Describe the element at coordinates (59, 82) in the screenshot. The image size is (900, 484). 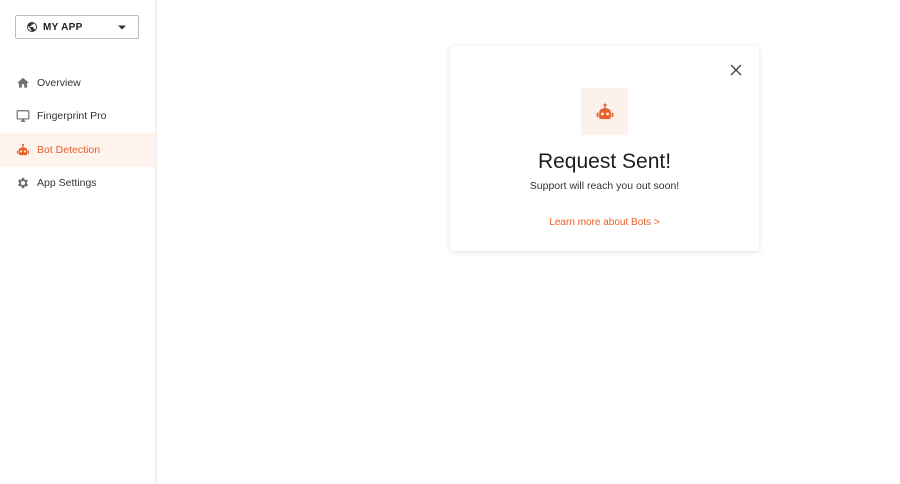
I see `sidebar-item-label: Overview` at that location.